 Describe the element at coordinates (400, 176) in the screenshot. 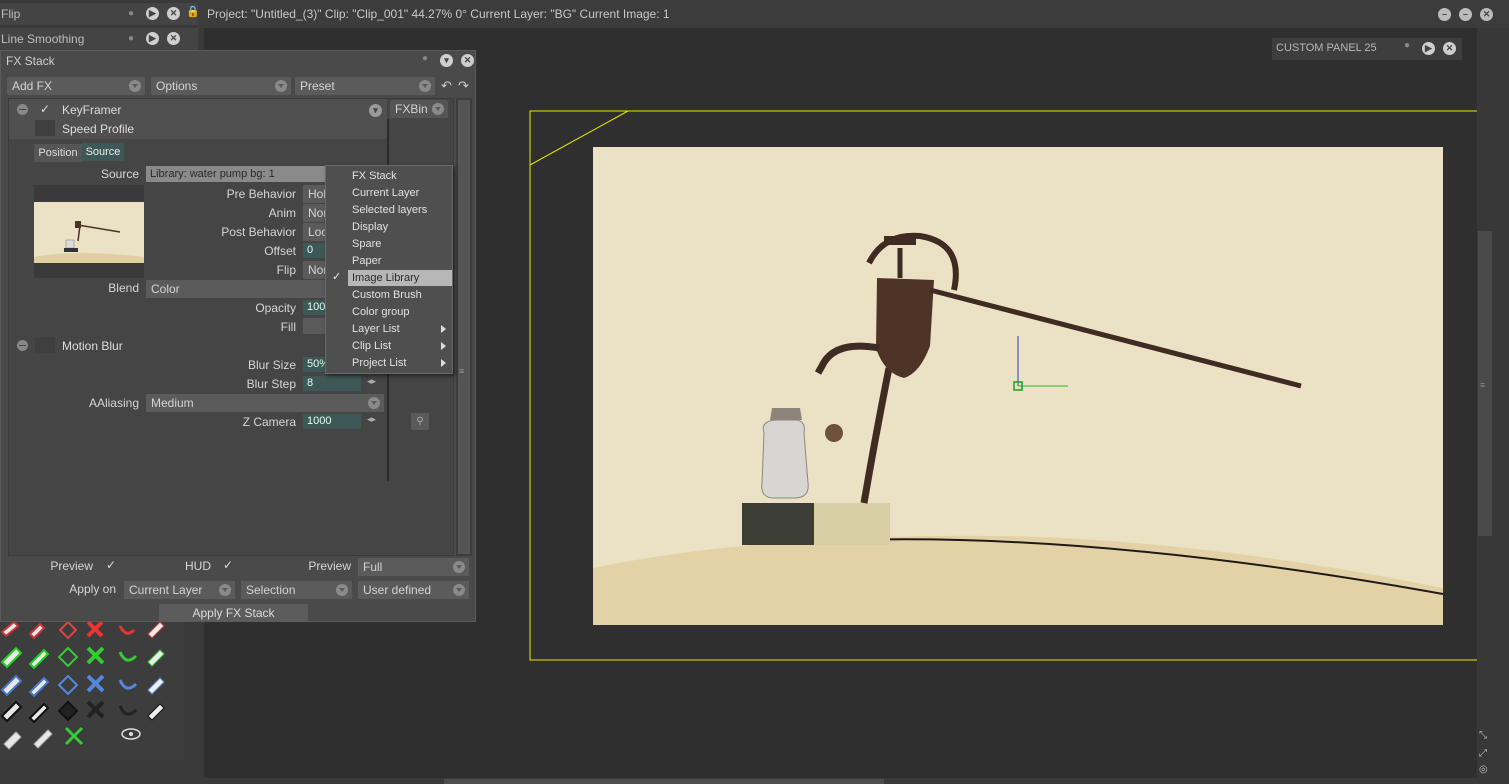

I see `menu-item-fx-stack: FX Stack` at that location.